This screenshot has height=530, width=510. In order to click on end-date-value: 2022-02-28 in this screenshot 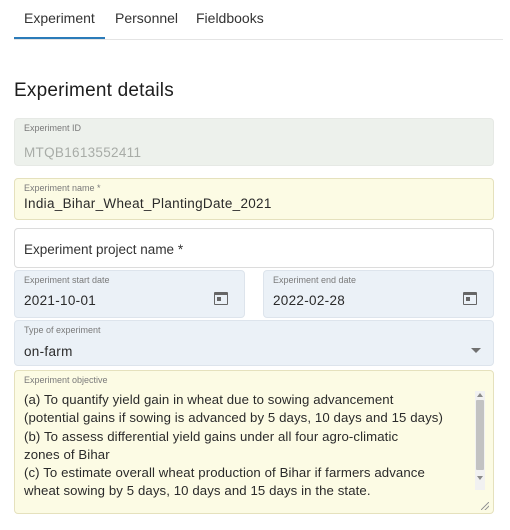, I will do `click(309, 300)`.